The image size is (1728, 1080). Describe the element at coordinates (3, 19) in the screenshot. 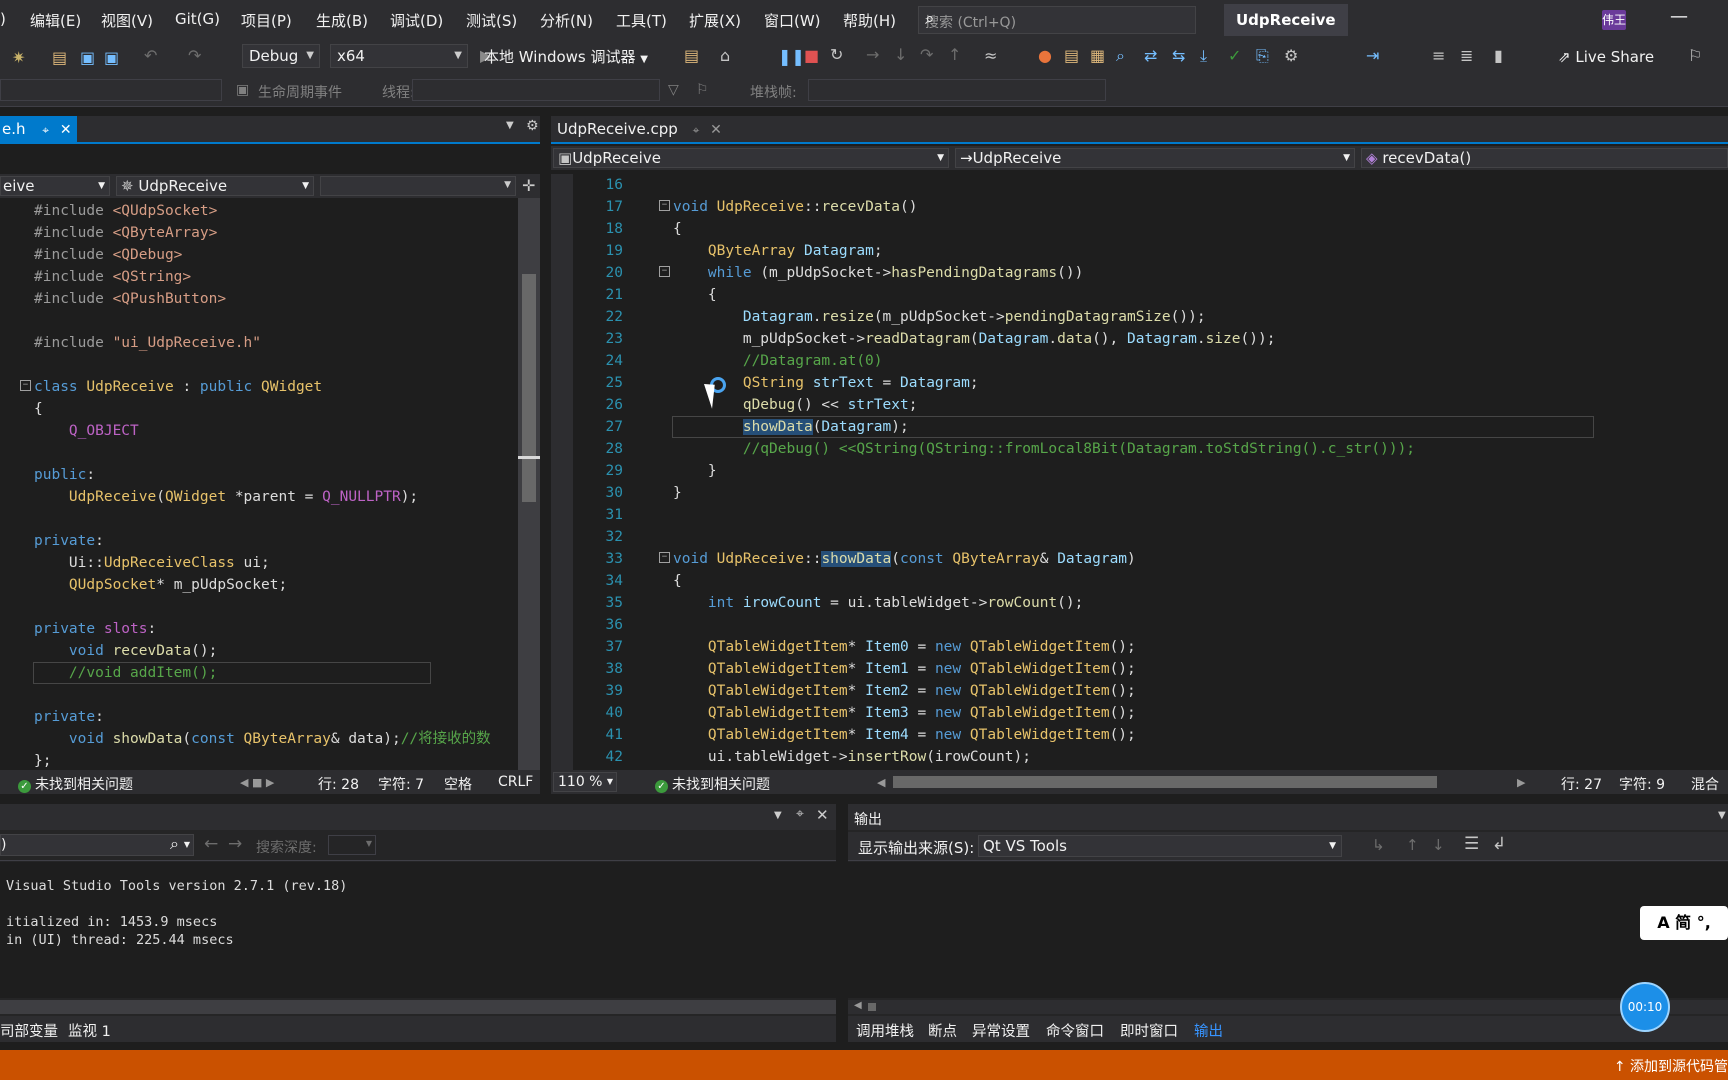

I see `menu-item-file-partial: )` at that location.